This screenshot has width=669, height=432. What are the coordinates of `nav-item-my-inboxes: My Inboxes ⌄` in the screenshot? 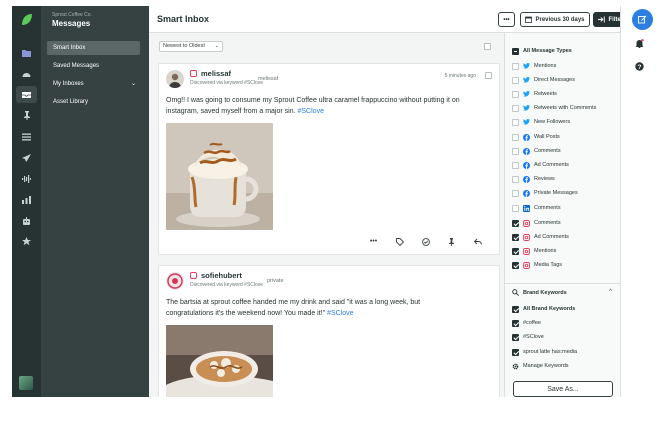 It's located at (93, 84).